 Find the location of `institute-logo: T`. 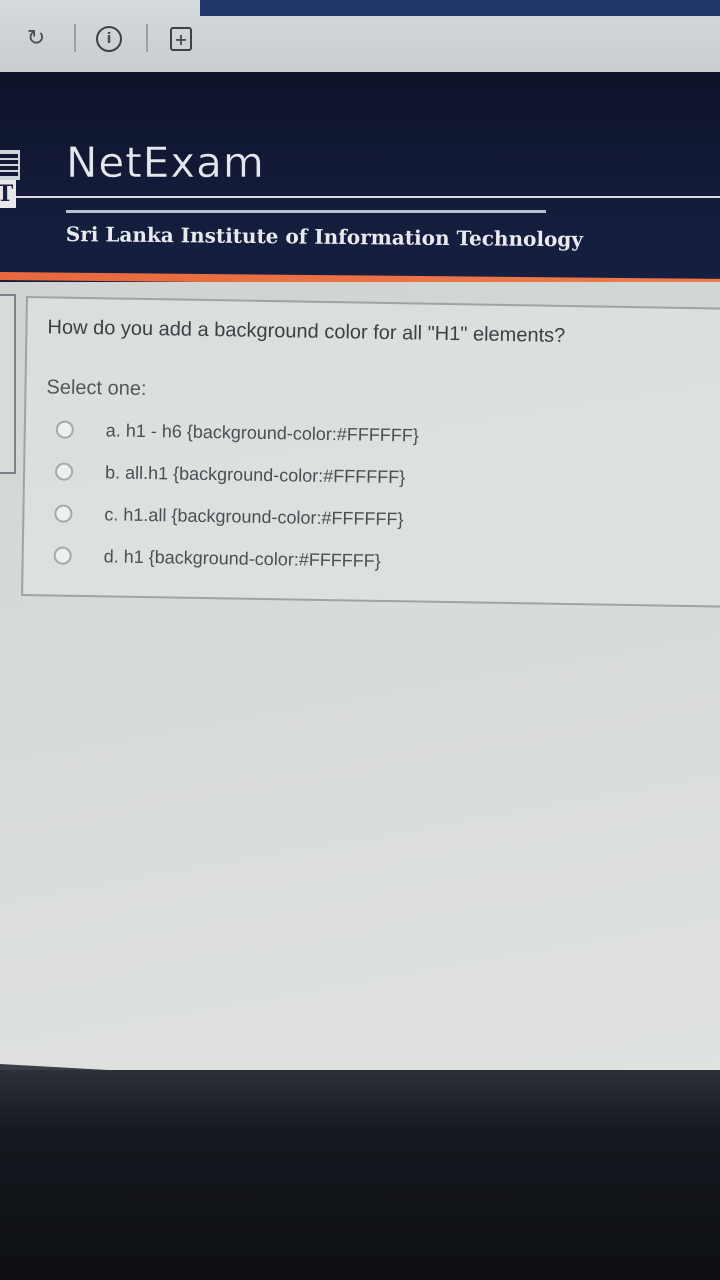

institute-logo: T is located at coordinates (12, 190).